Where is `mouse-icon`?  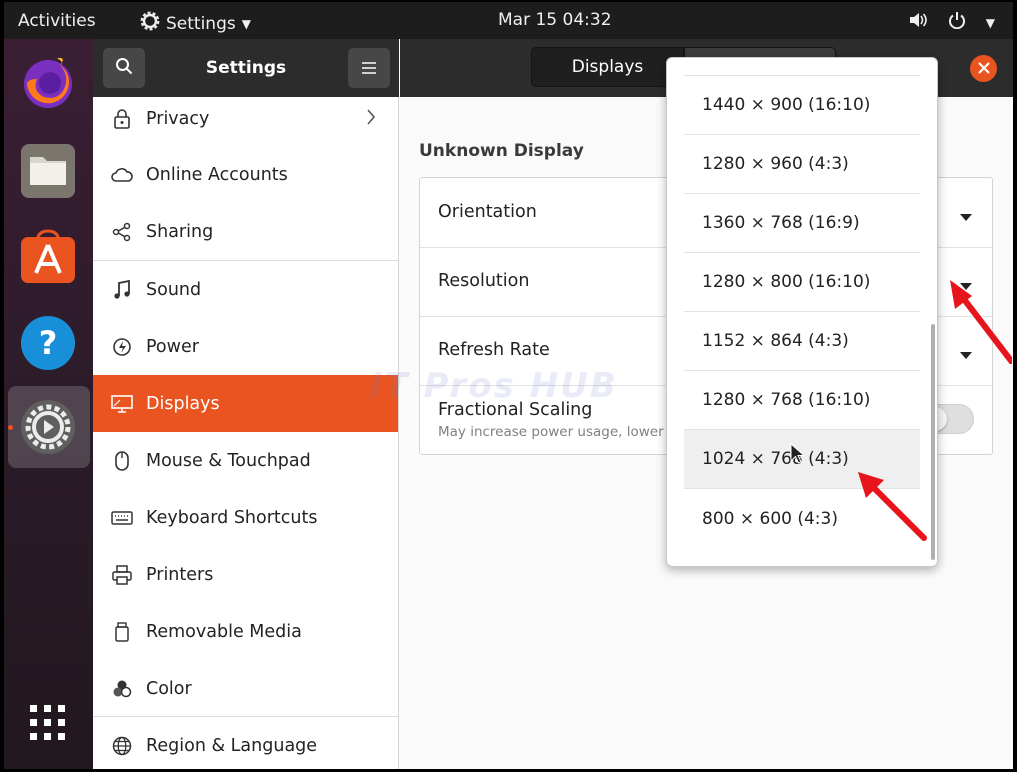
mouse-icon is located at coordinates (122, 461).